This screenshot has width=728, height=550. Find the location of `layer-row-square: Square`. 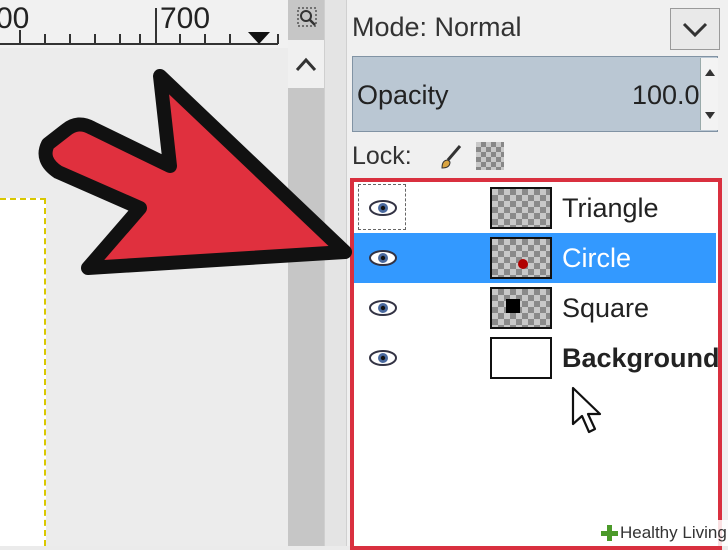

layer-row-square: Square is located at coordinates (535, 308).